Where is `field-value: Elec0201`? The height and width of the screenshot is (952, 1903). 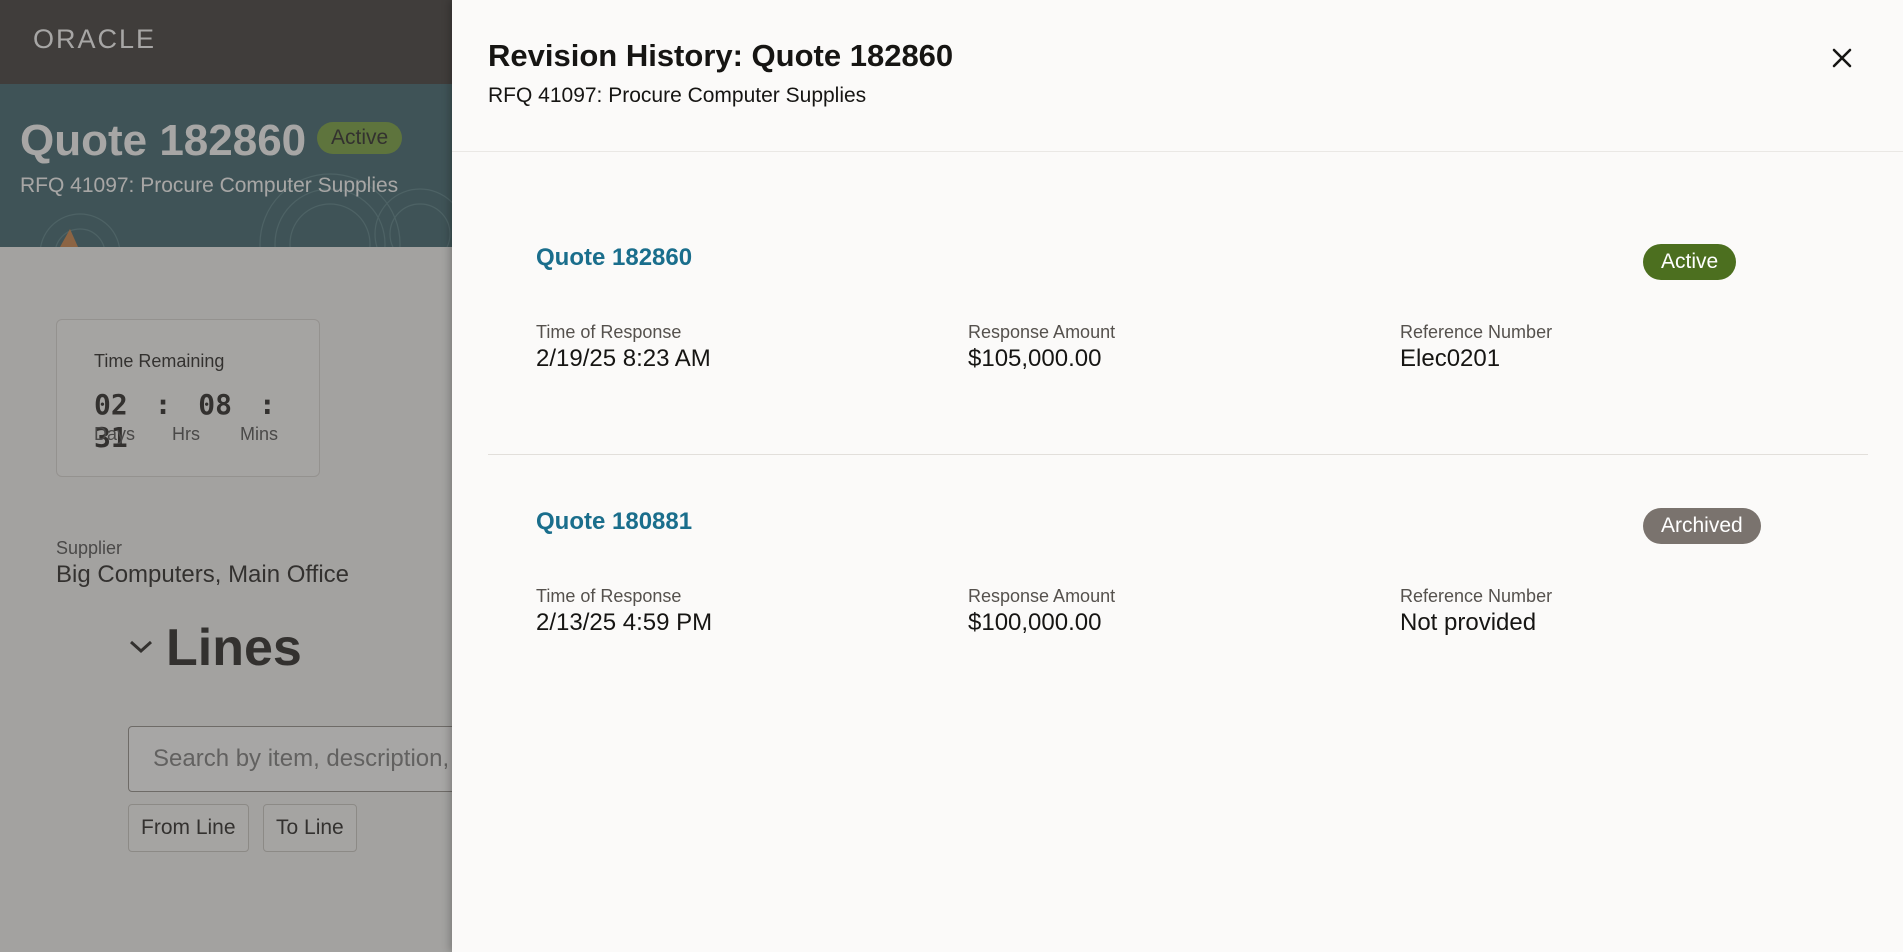
field-value: Elec0201 is located at coordinates (1450, 358).